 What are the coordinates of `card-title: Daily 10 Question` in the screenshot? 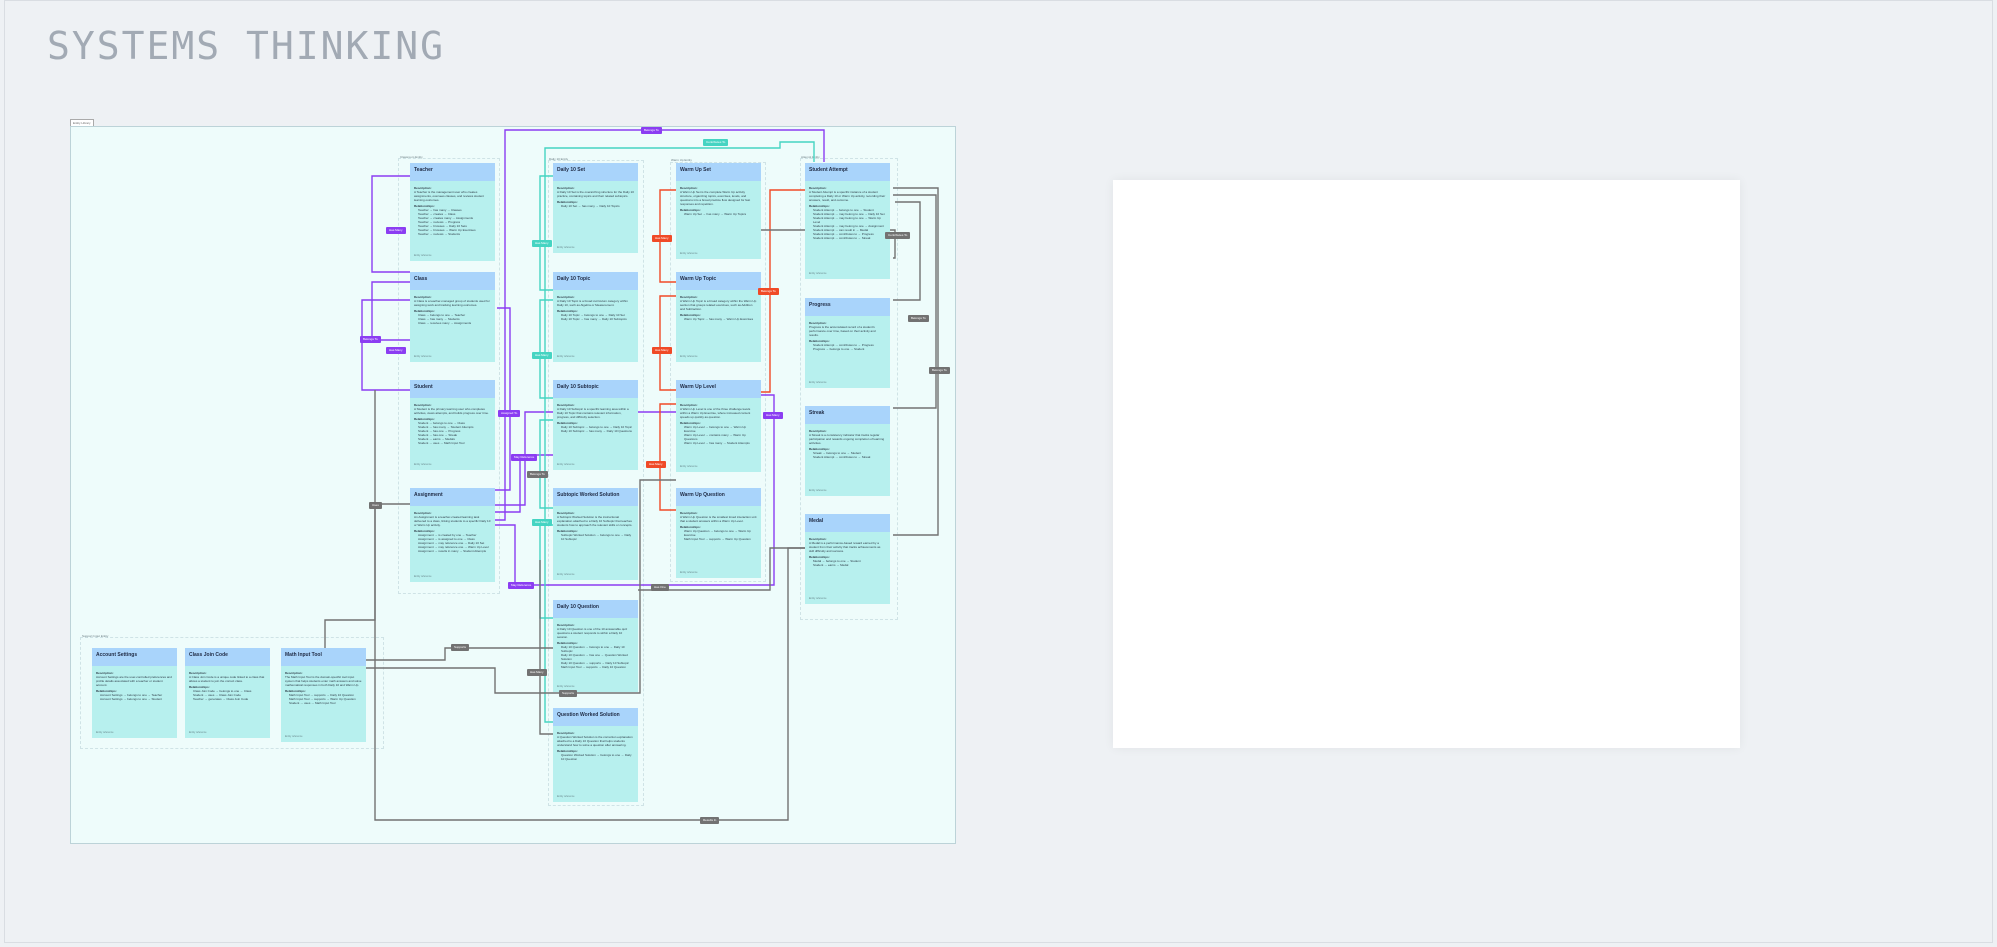 It's located at (595, 609).